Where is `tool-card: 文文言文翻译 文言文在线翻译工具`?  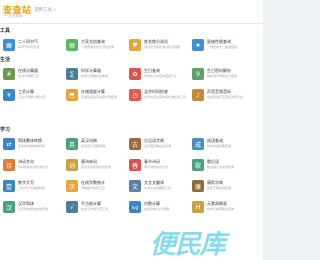 tool-card: 文文言文翻译 文言文在线翻译工具 is located at coordinates (160, 186).